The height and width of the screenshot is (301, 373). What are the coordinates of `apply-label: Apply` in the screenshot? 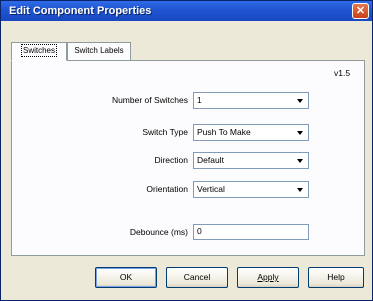 It's located at (268, 277).